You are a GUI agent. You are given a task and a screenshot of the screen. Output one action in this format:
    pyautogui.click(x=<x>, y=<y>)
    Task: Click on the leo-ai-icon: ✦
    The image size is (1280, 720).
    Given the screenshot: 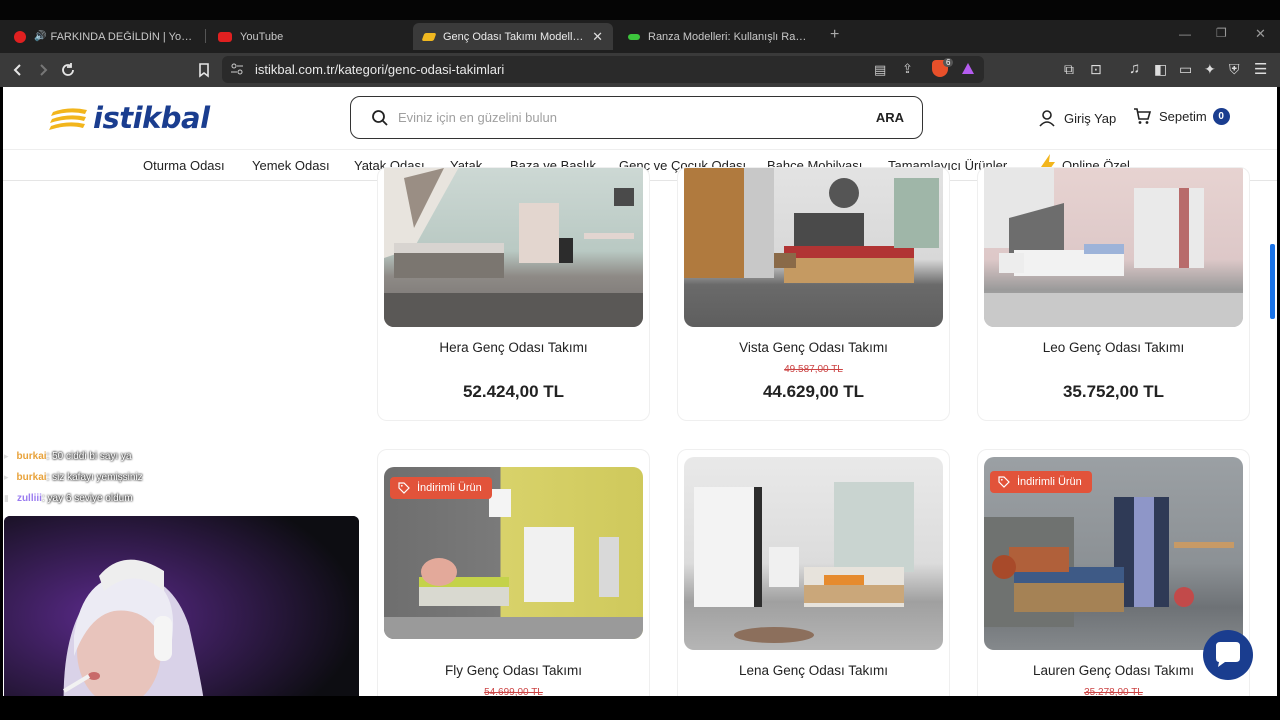 What is the action you would take?
    pyautogui.click(x=1210, y=69)
    